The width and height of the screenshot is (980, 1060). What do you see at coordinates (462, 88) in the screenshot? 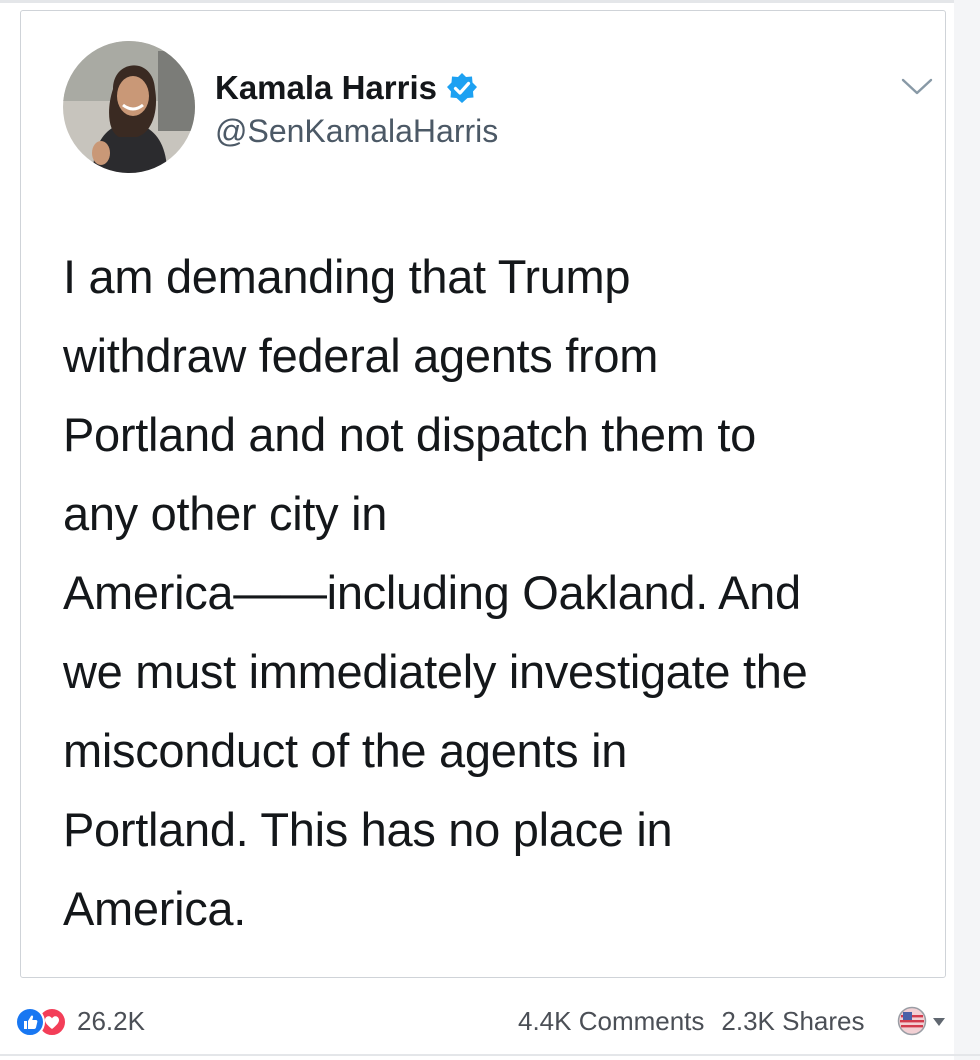
I see `verified-badge-icon` at bounding box center [462, 88].